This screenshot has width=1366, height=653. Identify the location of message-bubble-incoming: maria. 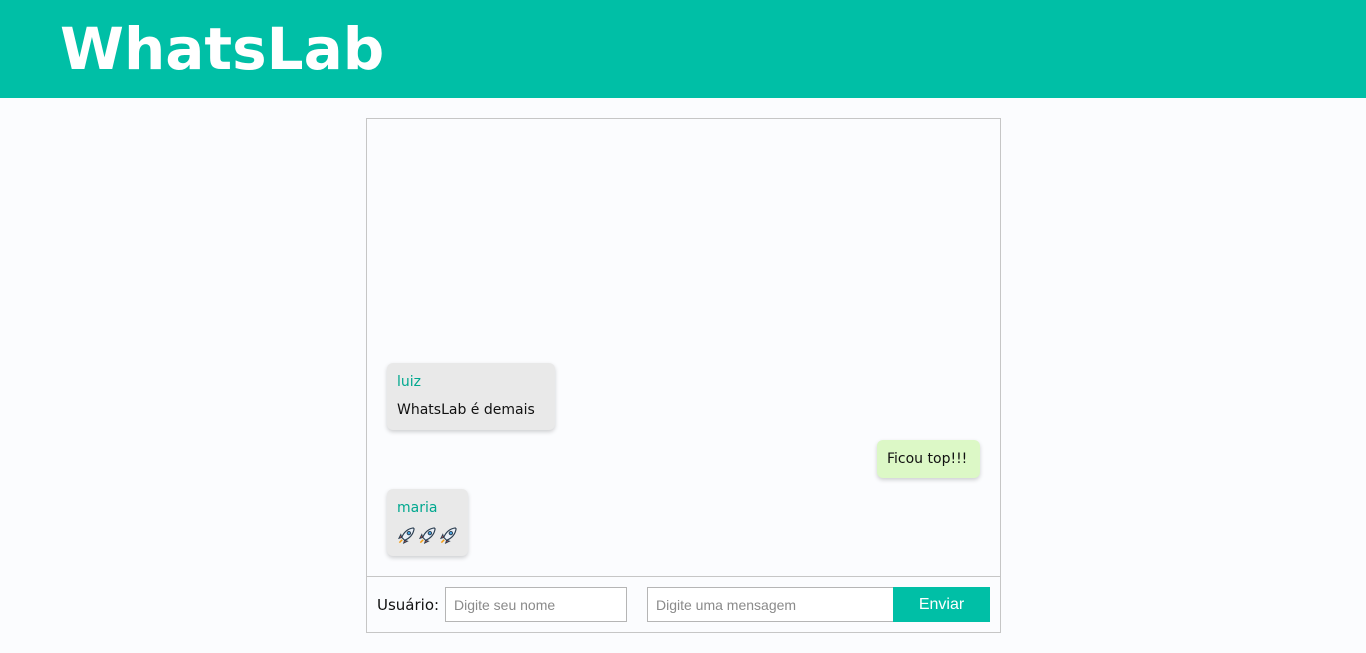
(427, 522).